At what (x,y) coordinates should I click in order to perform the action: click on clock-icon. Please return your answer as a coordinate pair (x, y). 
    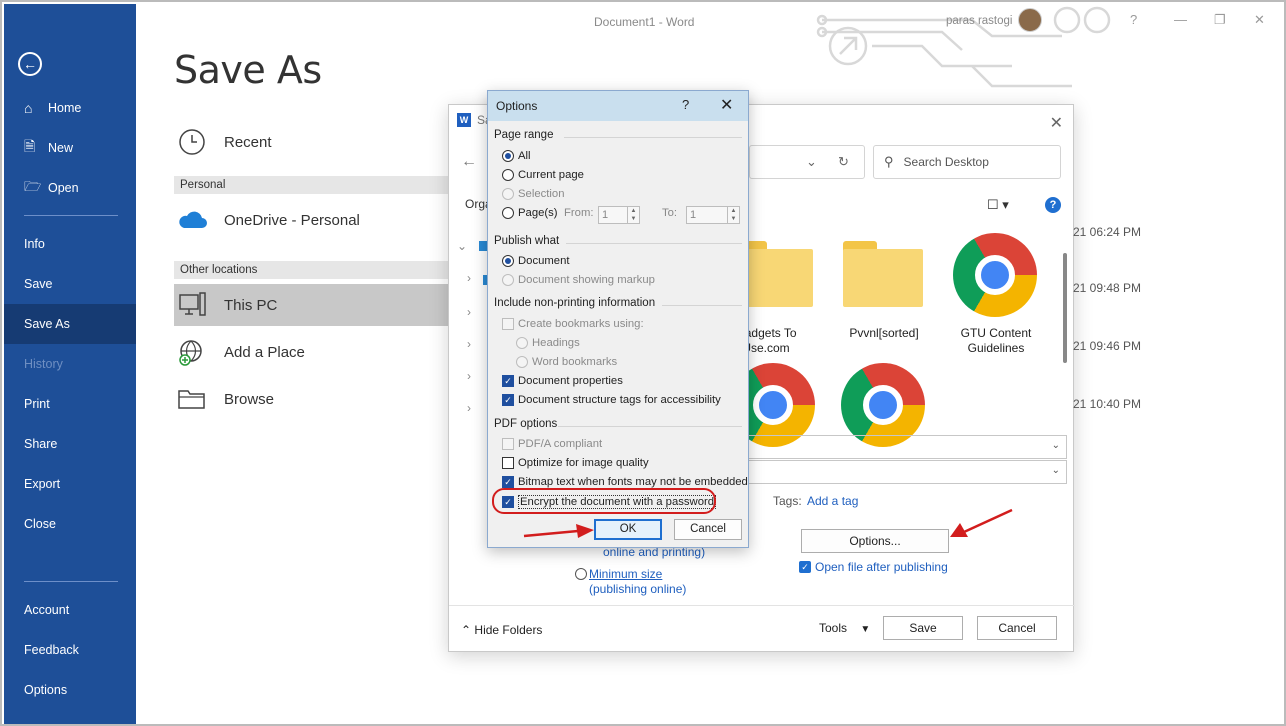
    Looking at the image, I should click on (192, 142).